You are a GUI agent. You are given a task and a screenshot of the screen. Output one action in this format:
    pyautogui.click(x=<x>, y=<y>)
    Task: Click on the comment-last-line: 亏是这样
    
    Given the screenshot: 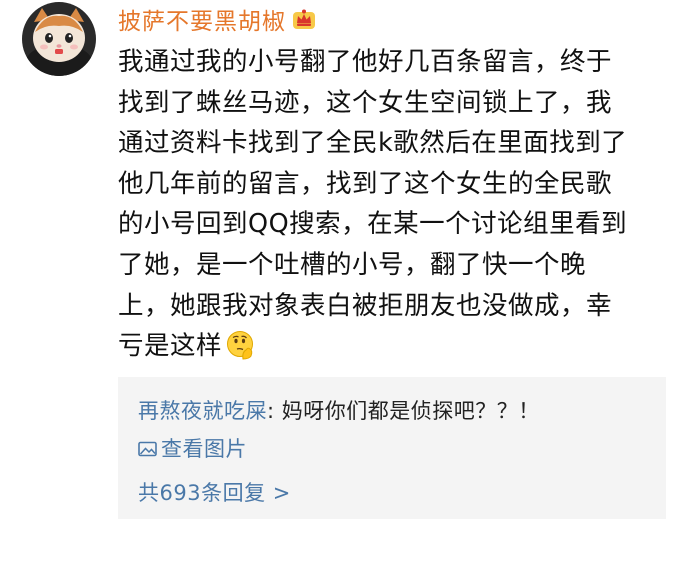 What is the action you would take?
    pyautogui.click(x=388, y=346)
    